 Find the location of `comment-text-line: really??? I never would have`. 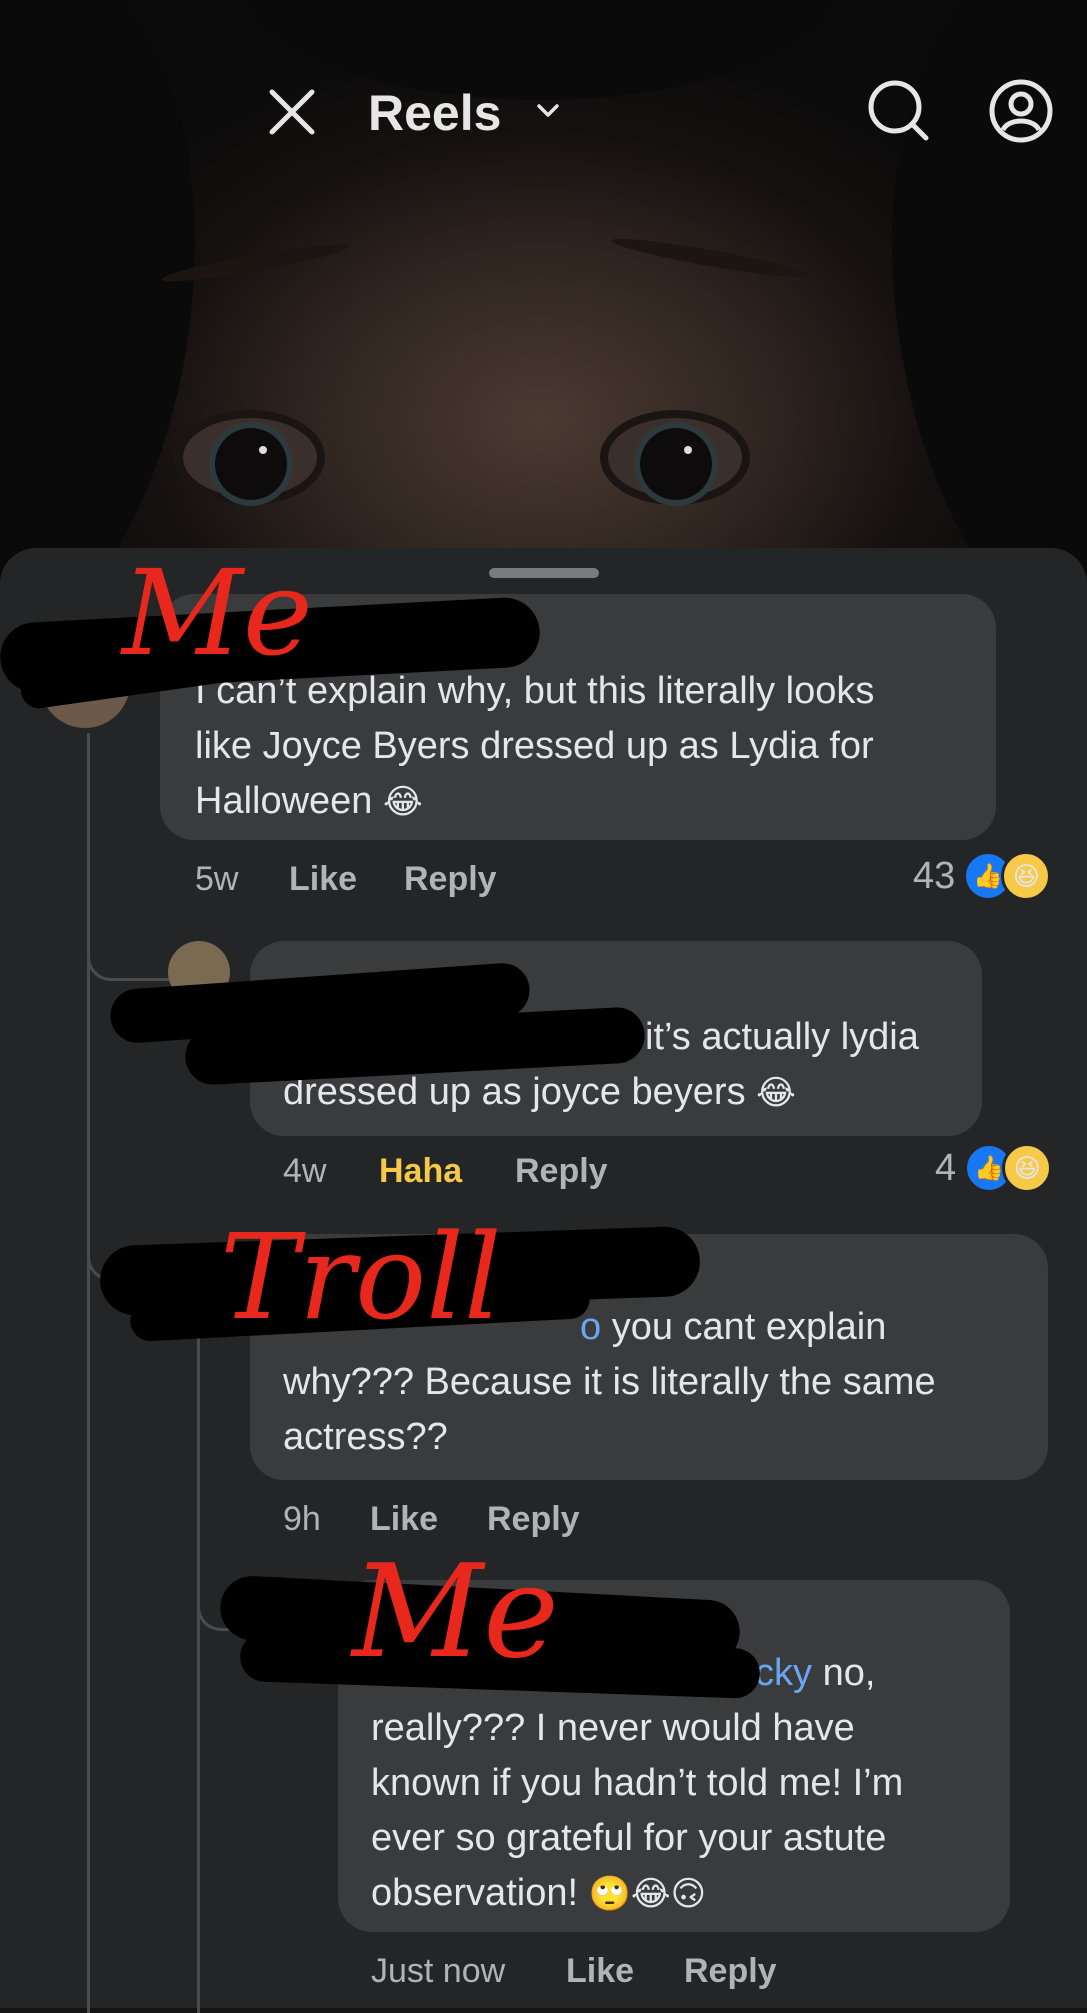

comment-text-line: really??? I never would have is located at coordinates (613, 1728).